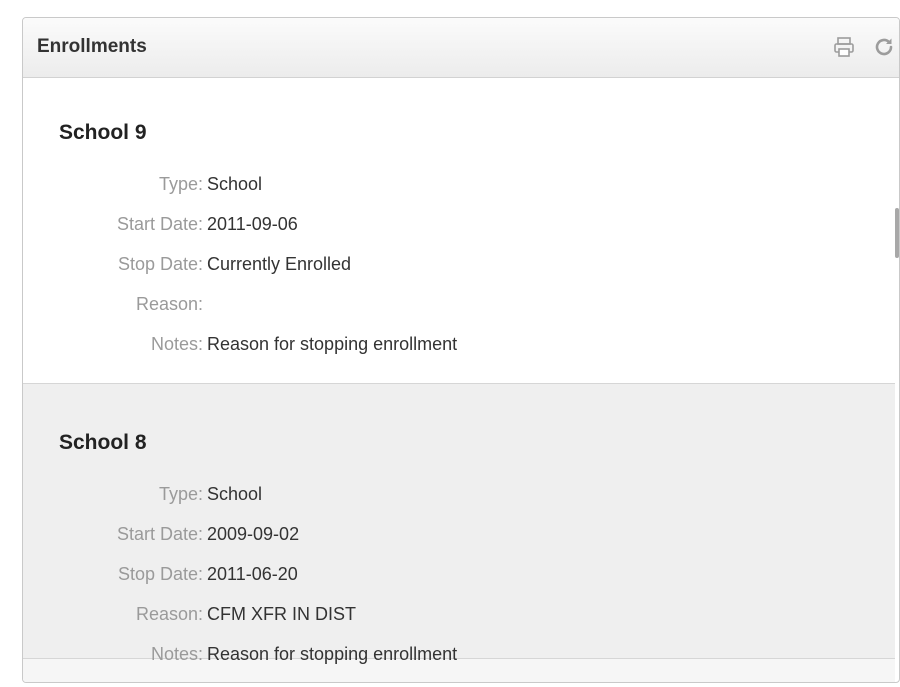 The image size is (900, 687). What do you see at coordinates (103, 442) in the screenshot?
I see `school-name: School 8` at bounding box center [103, 442].